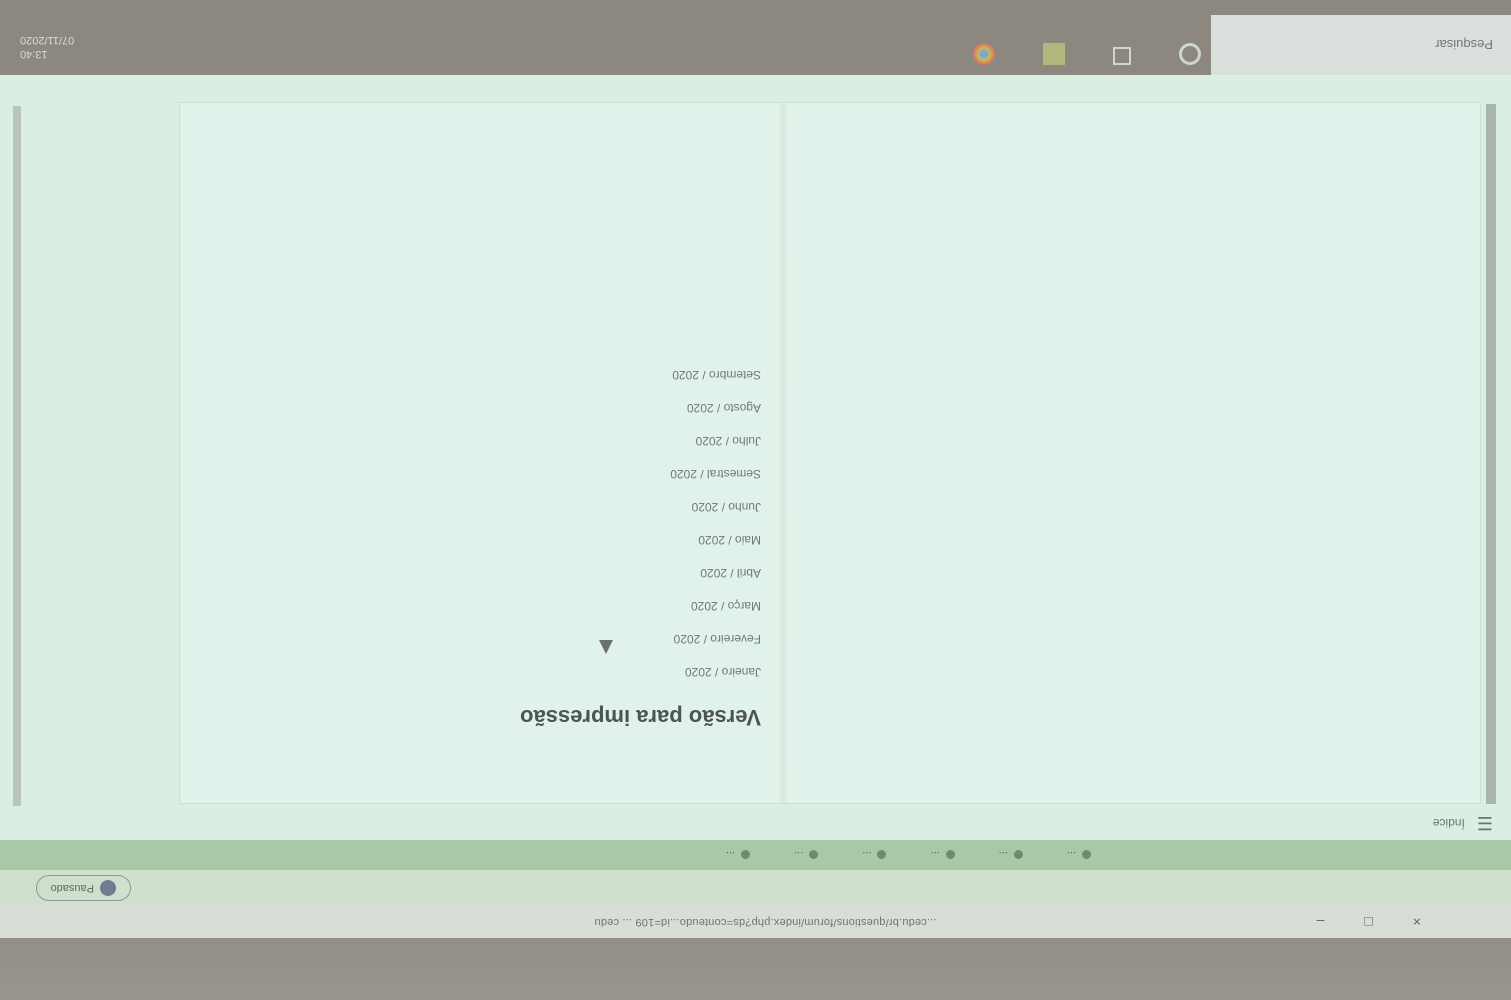 This screenshot has height=1000, width=1511. Describe the element at coordinates (640, 440) in the screenshot. I see `month-link: Julho / 2020` at that location.